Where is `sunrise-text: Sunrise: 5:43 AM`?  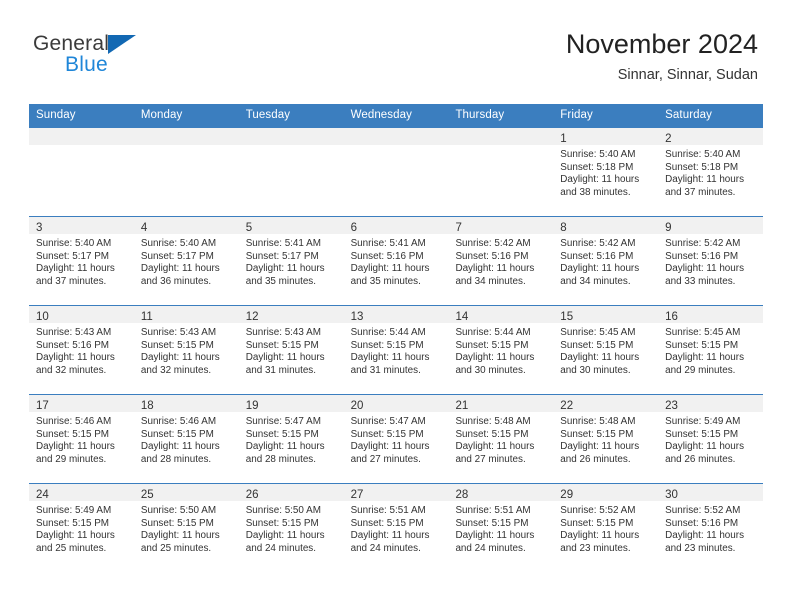 sunrise-text: Sunrise: 5:43 AM is located at coordinates (283, 332).